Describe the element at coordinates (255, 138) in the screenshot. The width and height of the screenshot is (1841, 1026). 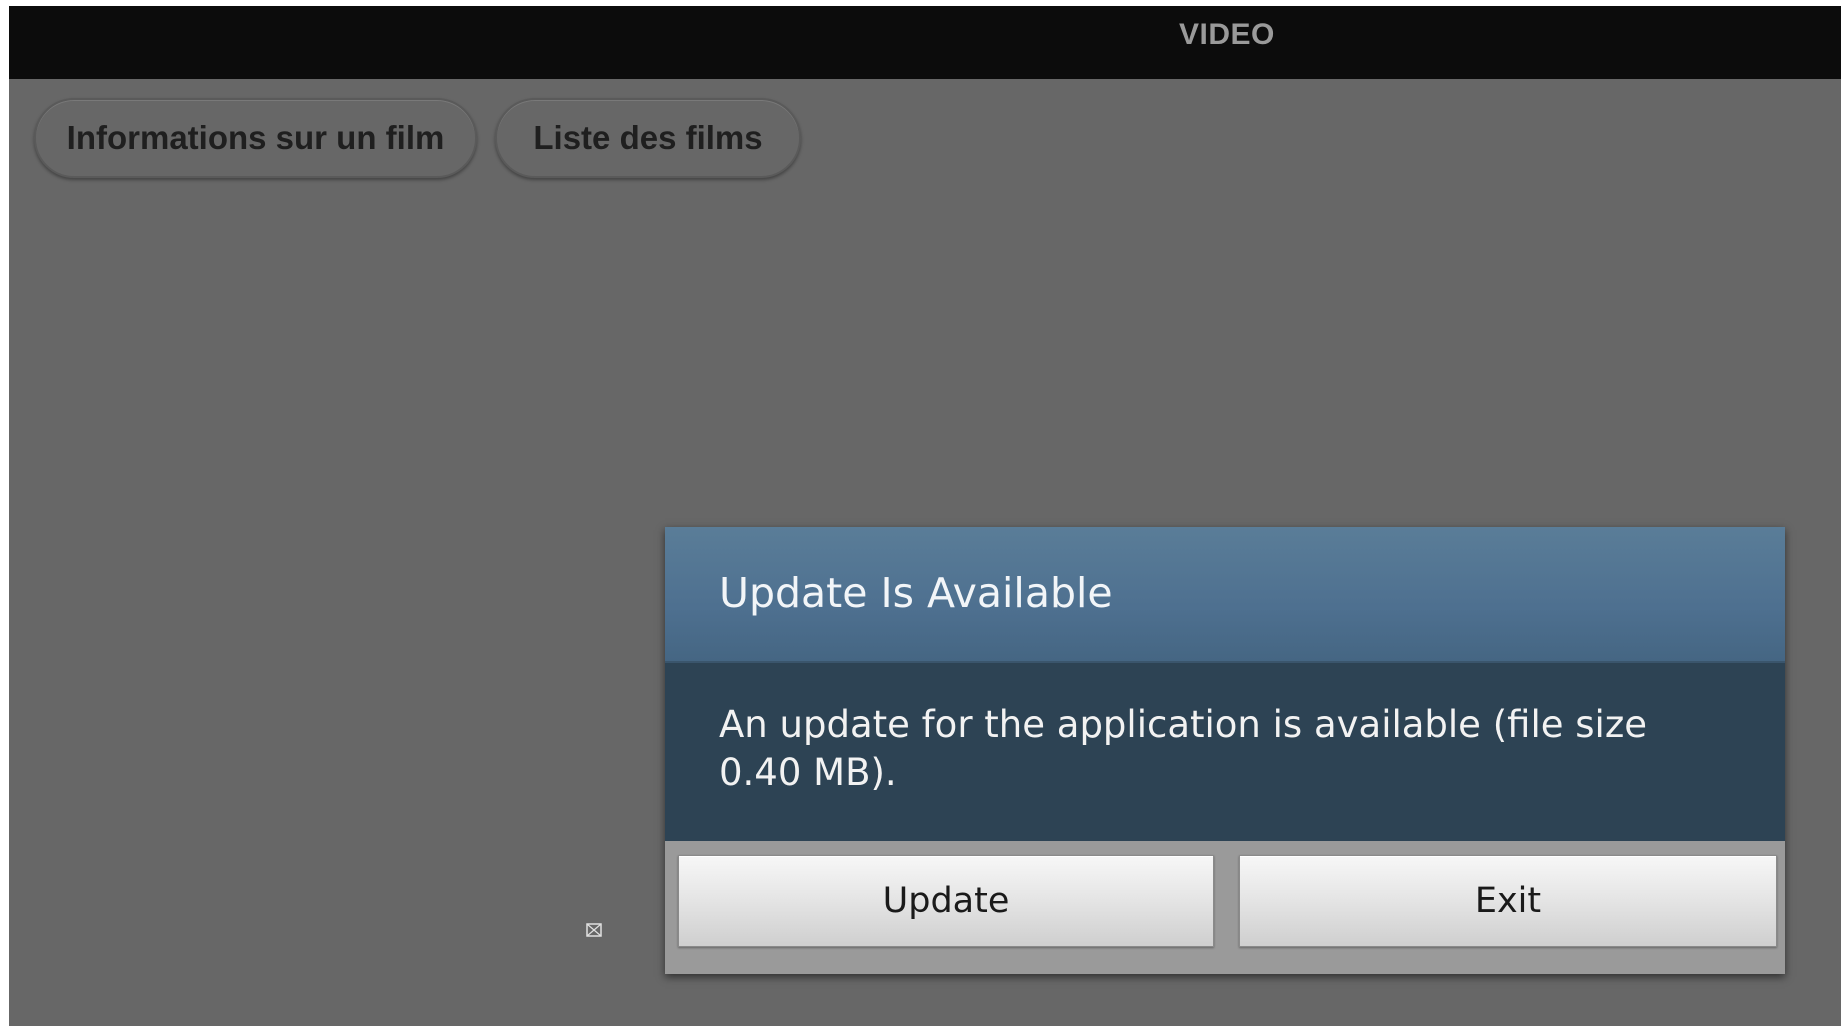
I see `film-info-button: Informations sur un film` at that location.